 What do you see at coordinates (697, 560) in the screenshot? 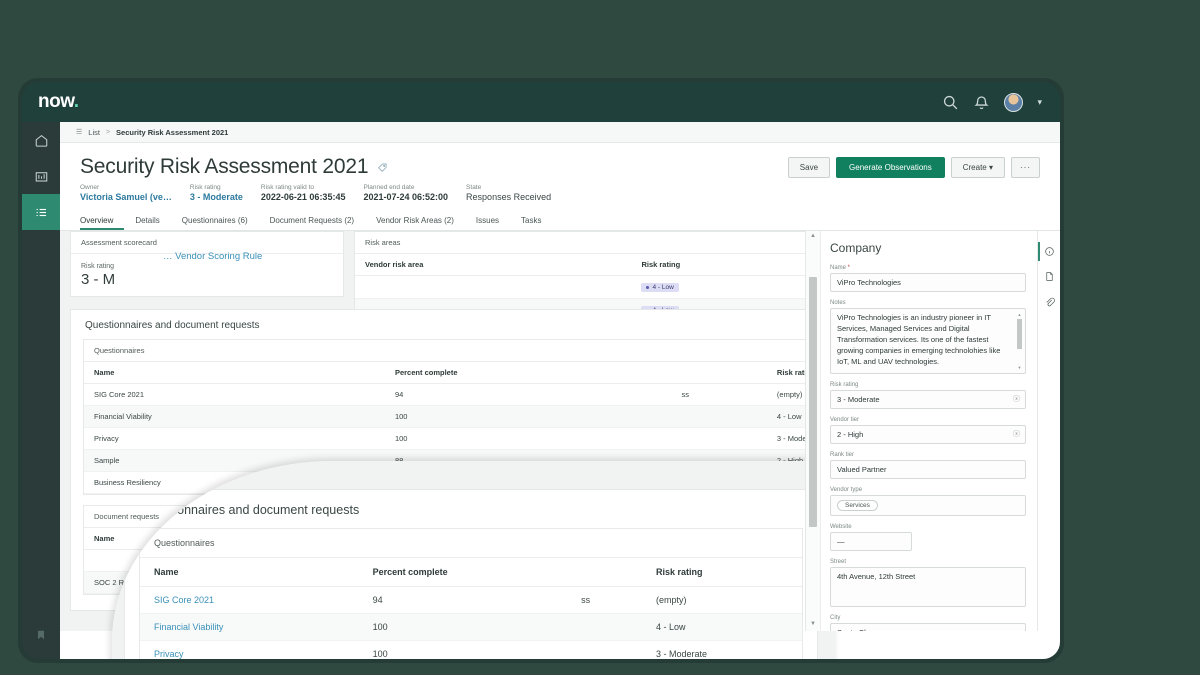
I see `cell-state: ved` at bounding box center [697, 560].